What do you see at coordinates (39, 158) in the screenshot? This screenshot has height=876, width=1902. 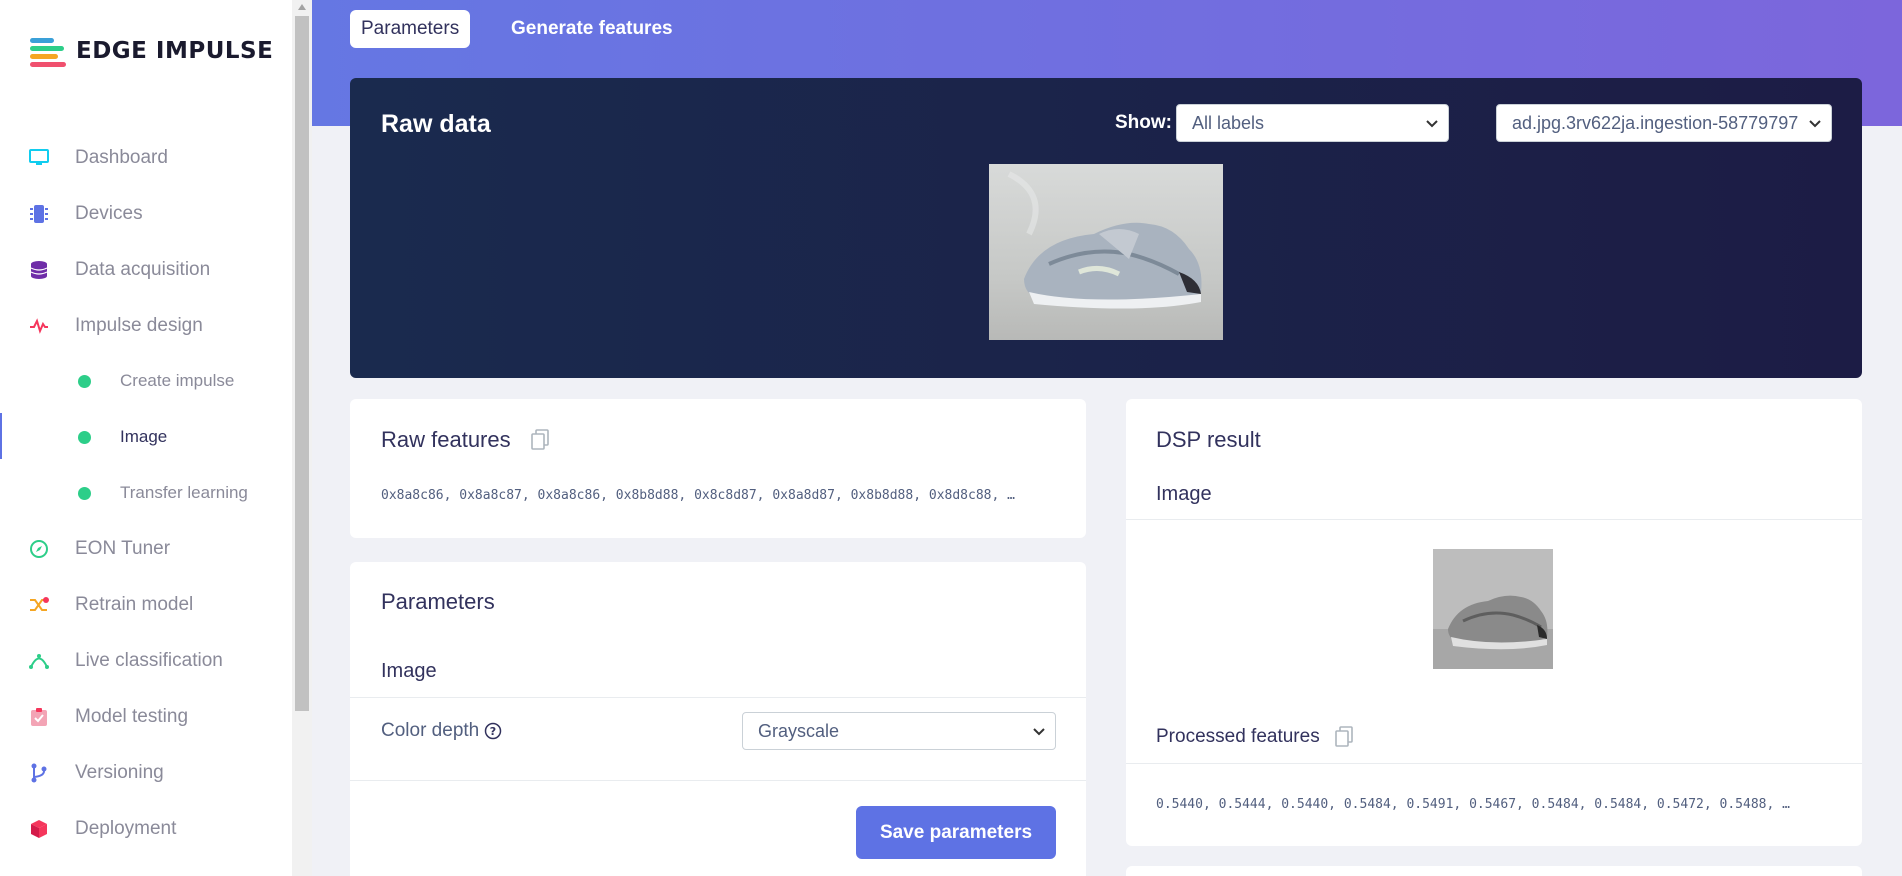 I see `monitor-icon` at bounding box center [39, 158].